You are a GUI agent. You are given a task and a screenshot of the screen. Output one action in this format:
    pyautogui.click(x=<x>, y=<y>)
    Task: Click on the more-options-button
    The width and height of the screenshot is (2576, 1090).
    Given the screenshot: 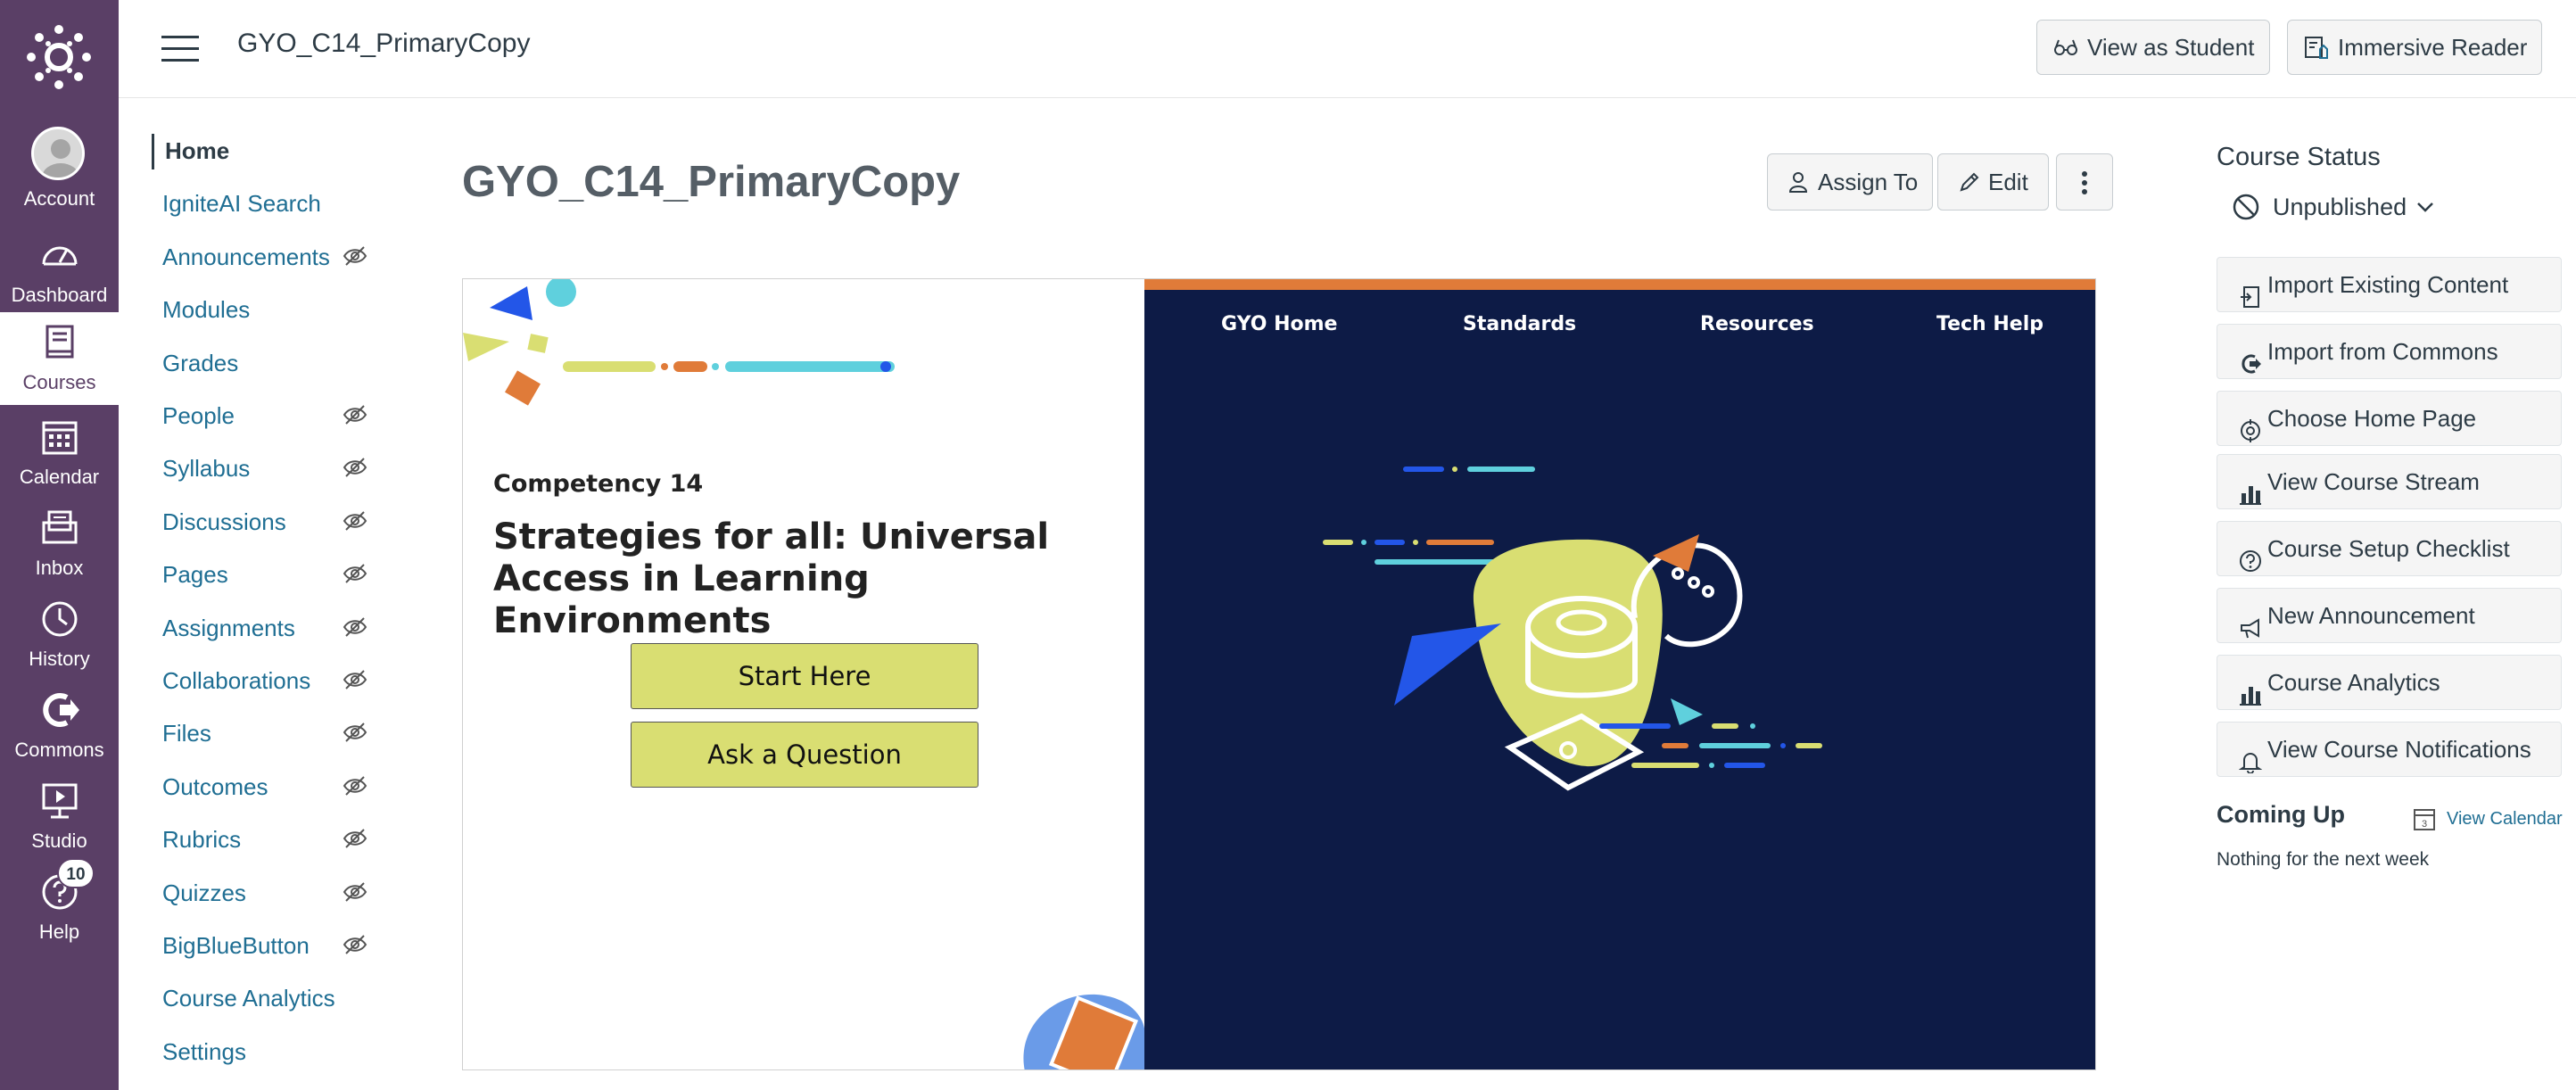 What is the action you would take?
    pyautogui.click(x=2085, y=182)
    